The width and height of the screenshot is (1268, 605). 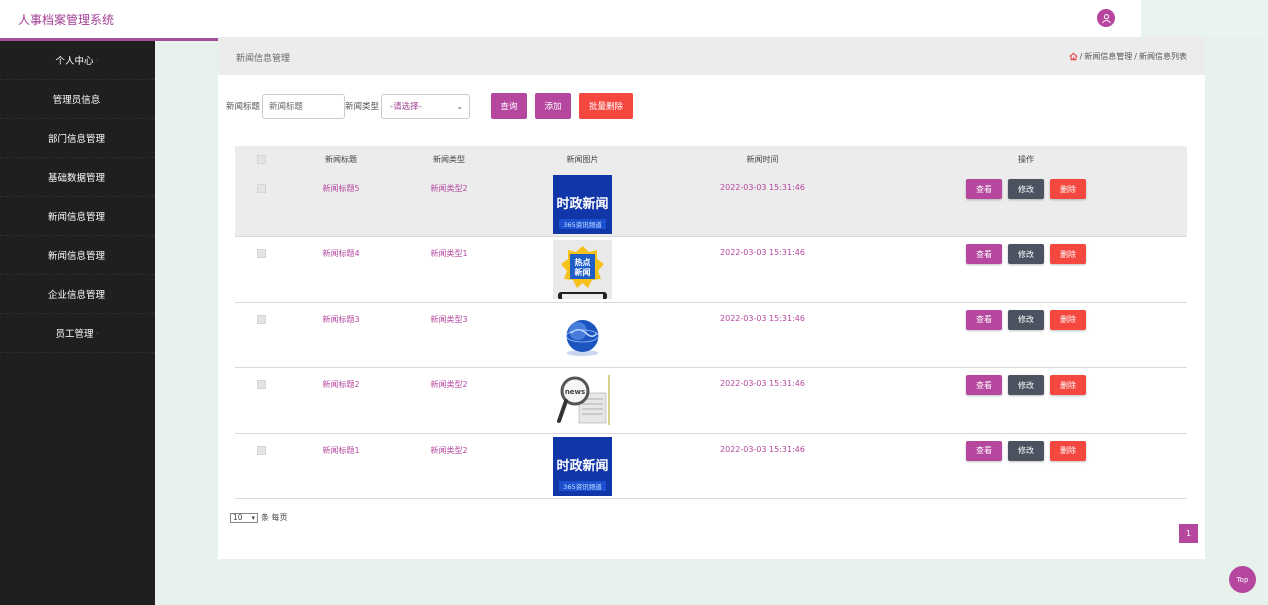 I want to click on table-row: 新闻标题2 新闻类型2 news 2022-03-03 15:31:46 查看 修改 删除, so click(x=711, y=401).